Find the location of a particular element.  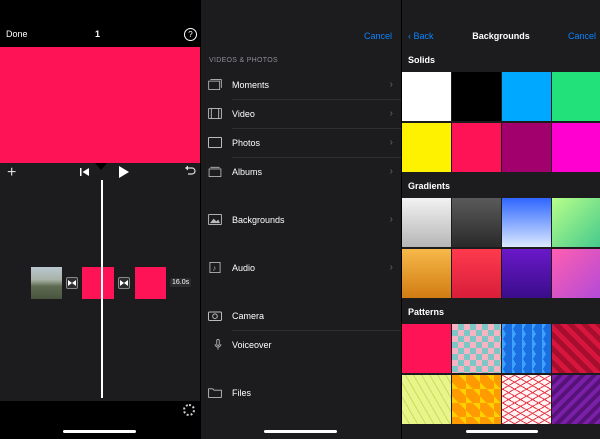

list-item-backgrounds: Backgrounds › is located at coordinates (301, 220).